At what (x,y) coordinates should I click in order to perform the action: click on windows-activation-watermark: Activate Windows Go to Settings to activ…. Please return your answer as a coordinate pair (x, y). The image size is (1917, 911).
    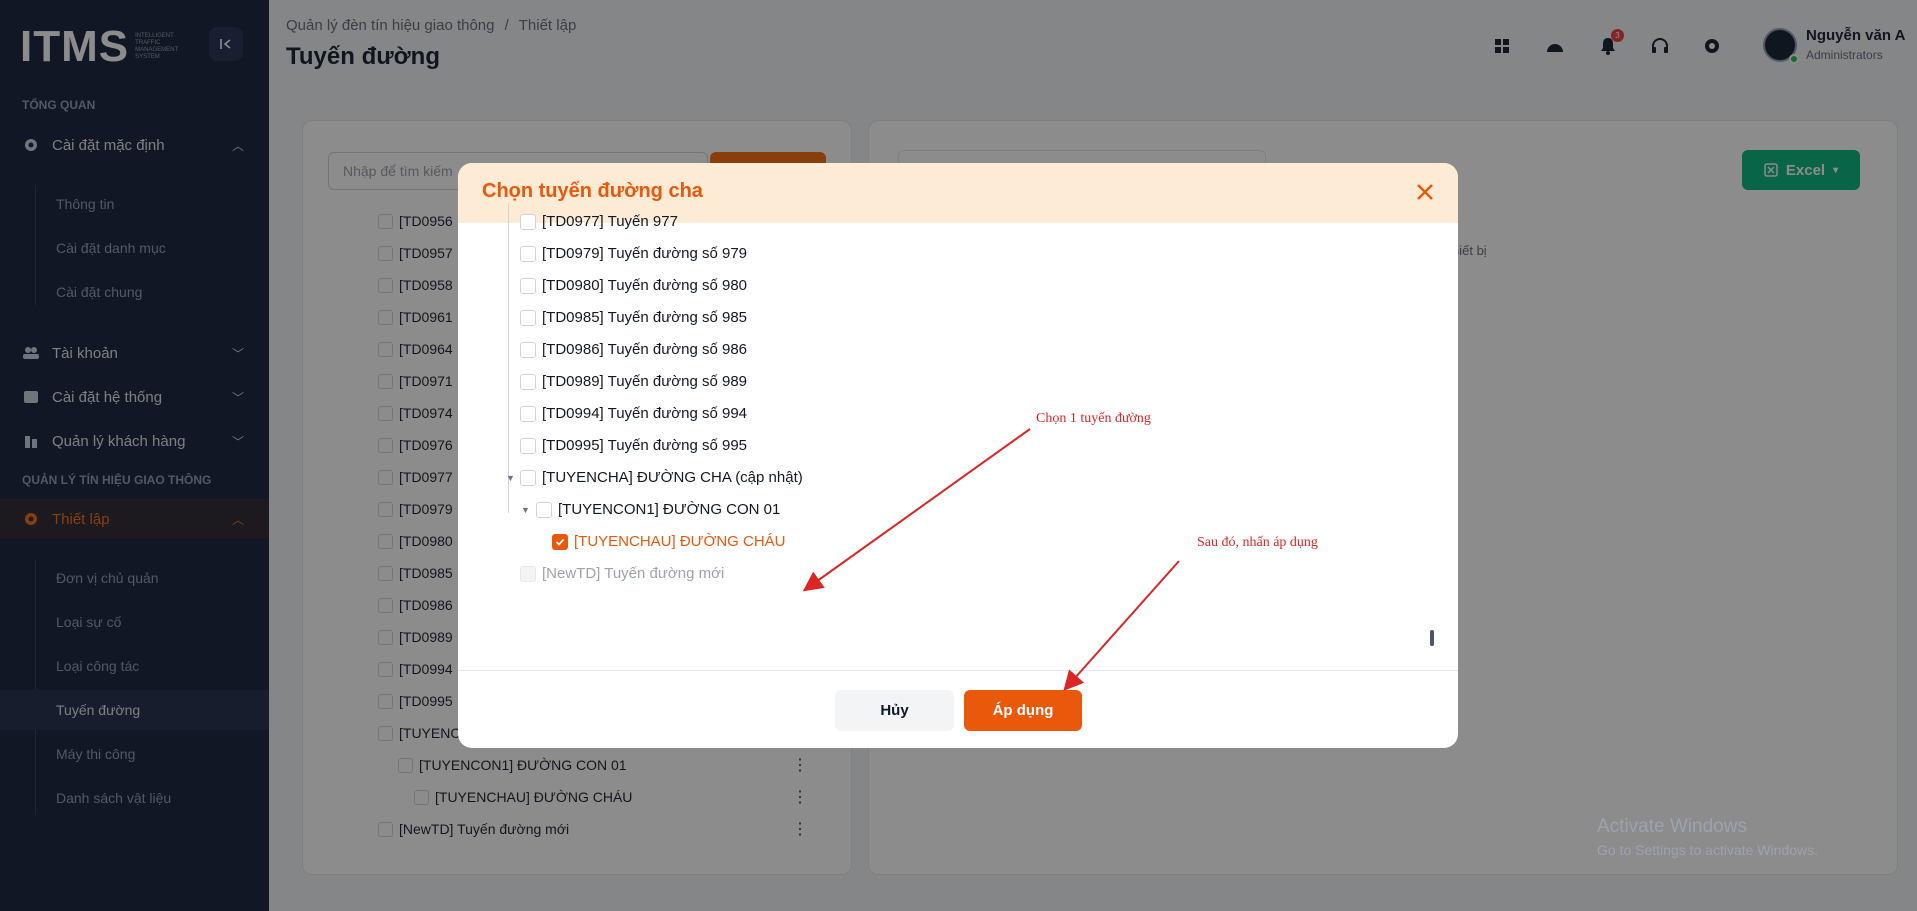
    Looking at the image, I should click on (1707, 837).